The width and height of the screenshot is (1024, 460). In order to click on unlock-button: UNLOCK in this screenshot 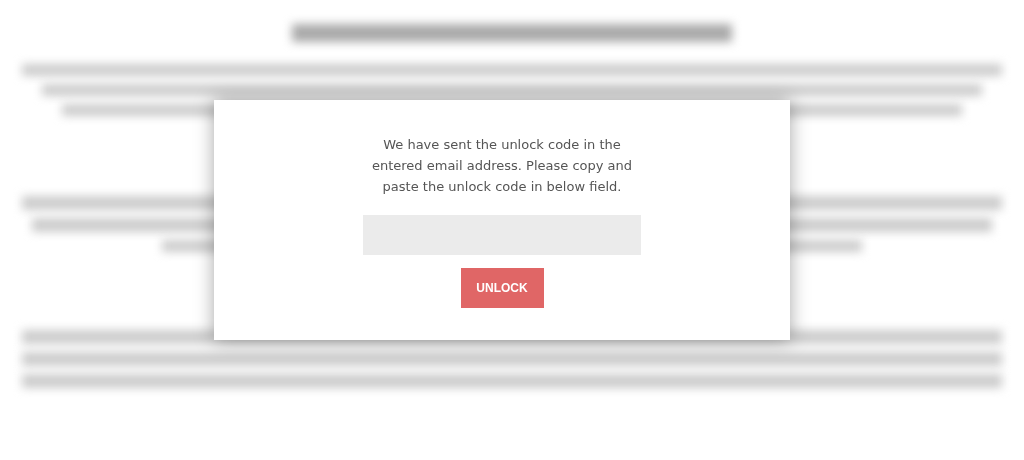, I will do `click(502, 288)`.